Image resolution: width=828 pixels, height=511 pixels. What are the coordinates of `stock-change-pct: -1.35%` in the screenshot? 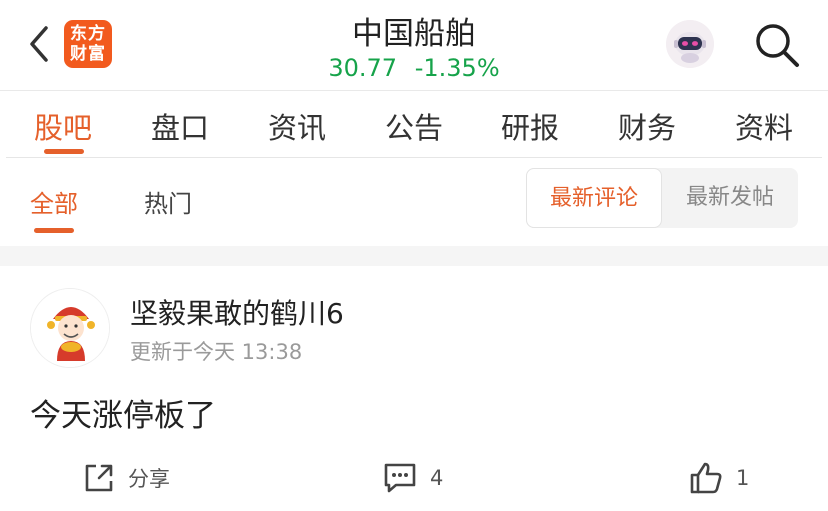 It's located at (457, 68).